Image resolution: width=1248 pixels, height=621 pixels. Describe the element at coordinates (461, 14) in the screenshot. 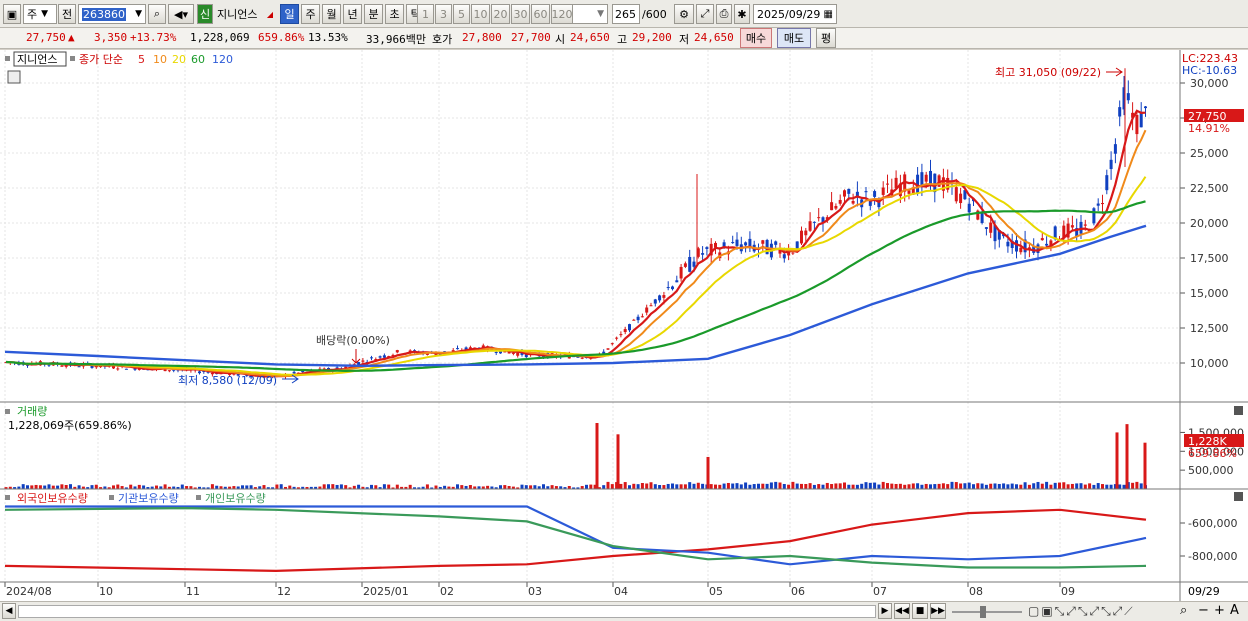

I see `interval-tab-2: 5` at that location.